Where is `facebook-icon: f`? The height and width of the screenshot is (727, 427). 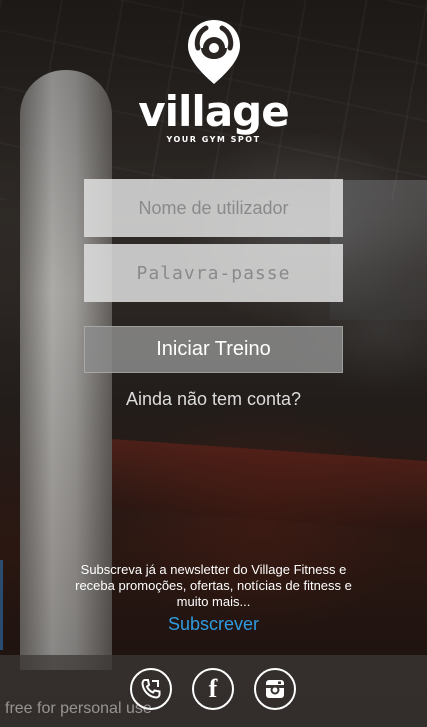
facebook-icon: f is located at coordinates (213, 688).